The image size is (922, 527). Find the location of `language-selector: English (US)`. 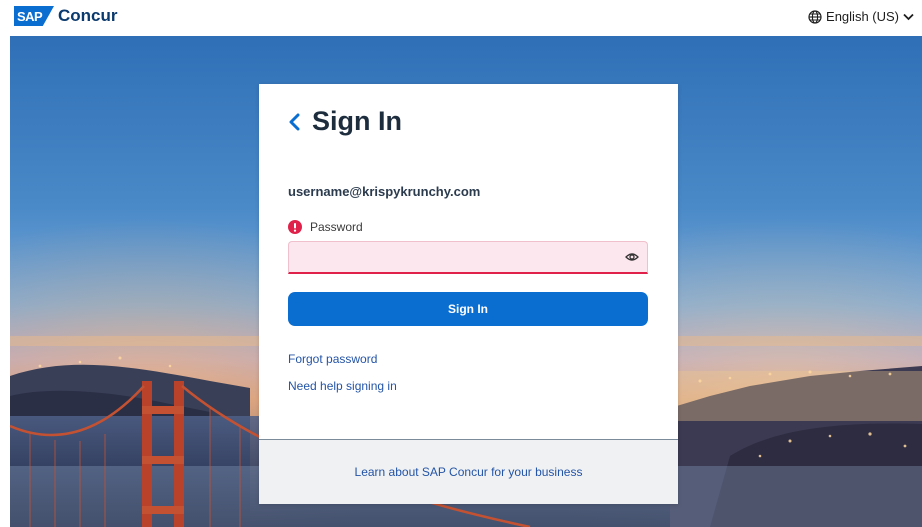

language-selector: English (US) is located at coordinates (861, 16).